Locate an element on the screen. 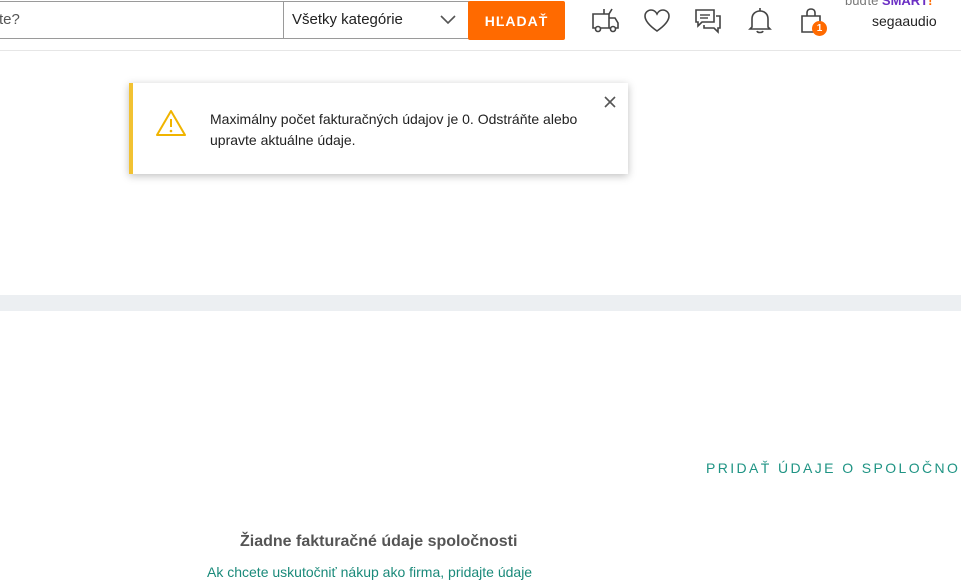 Image resolution: width=961 pixels, height=588 pixels. category-select-value: Všetky kategórie is located at coordinates (347, 19).